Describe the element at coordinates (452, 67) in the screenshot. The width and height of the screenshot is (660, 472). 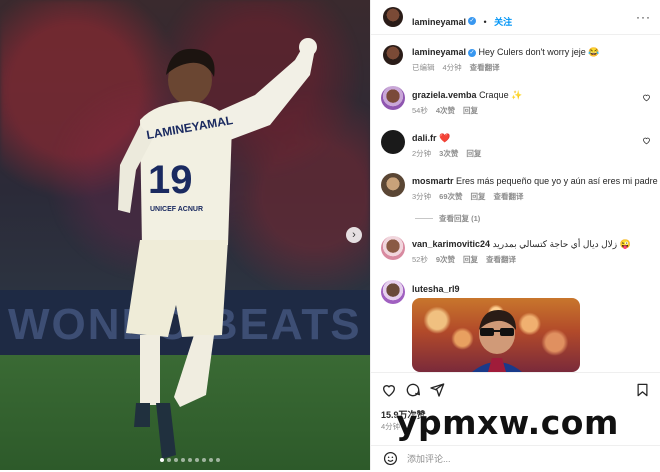
I see `caption-time: 4分钟` at that location.